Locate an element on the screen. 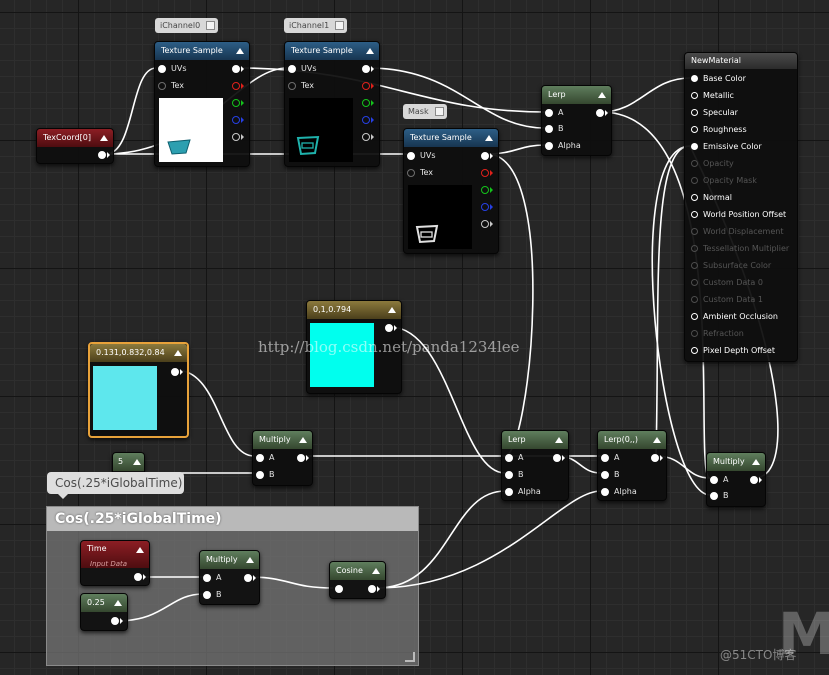 The width and height of the screenshot is (829, 675). time-node-header: Time Input Data is located at coordinates (115, 554).